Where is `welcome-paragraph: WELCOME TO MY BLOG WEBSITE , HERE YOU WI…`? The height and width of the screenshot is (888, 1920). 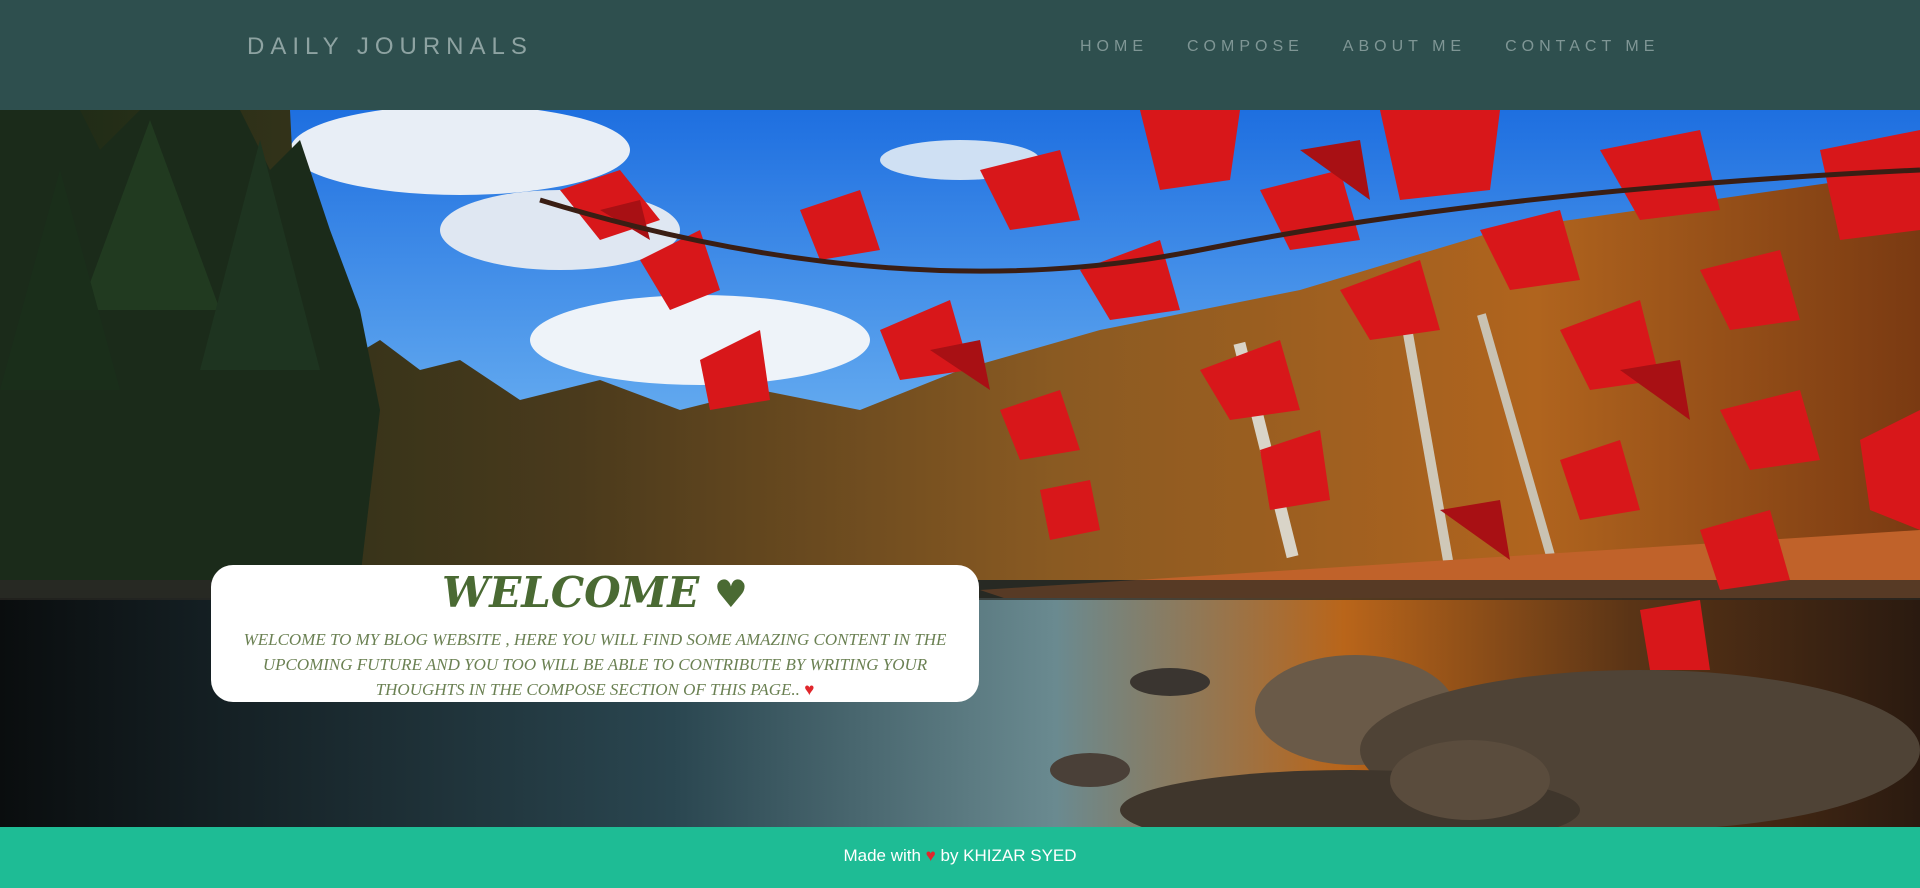 welcome-paragraph: WELCOME TO MY BLOG WEBSITE , HERE YOU WI… is located at coordinates (595, 664).